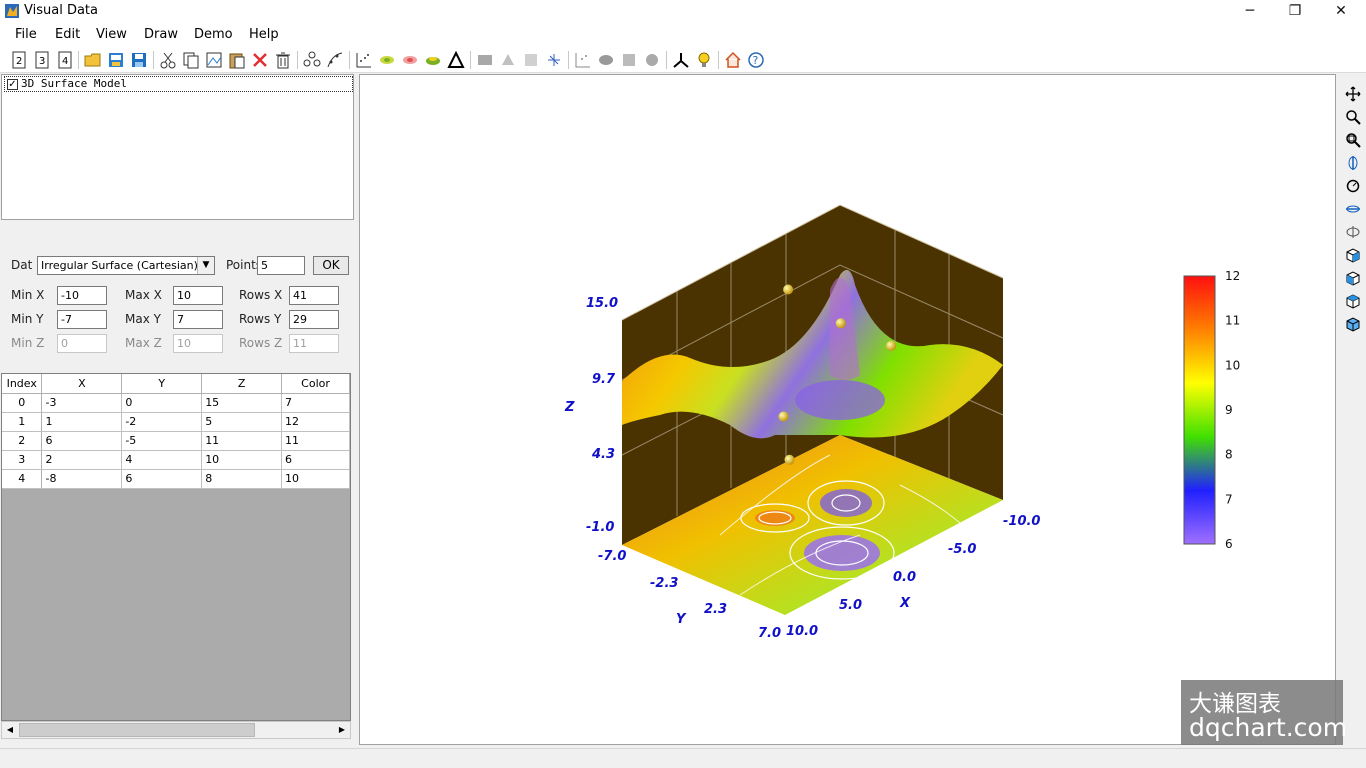  What do you see at coordinates (205, 265) in the screenshot?
I see `dropdown-arrow-icon: ▼` at bounding box center [205, 265].